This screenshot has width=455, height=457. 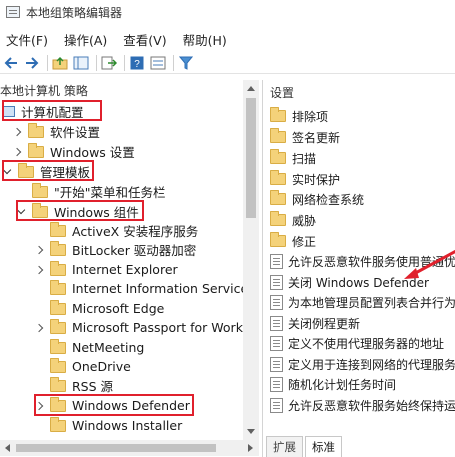 What do you see at coordinates (293, 158) in the screenshot?
I see `settings-folder-scan: 扫描` at bounding box center [293, 158].